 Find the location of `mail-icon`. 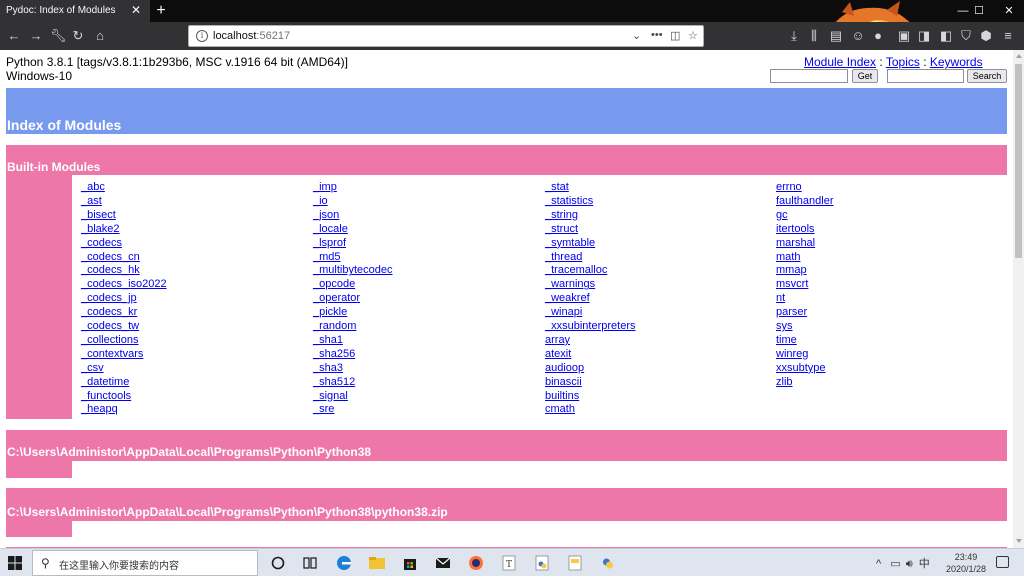

mail-icon is located at coordinates (443, 563).